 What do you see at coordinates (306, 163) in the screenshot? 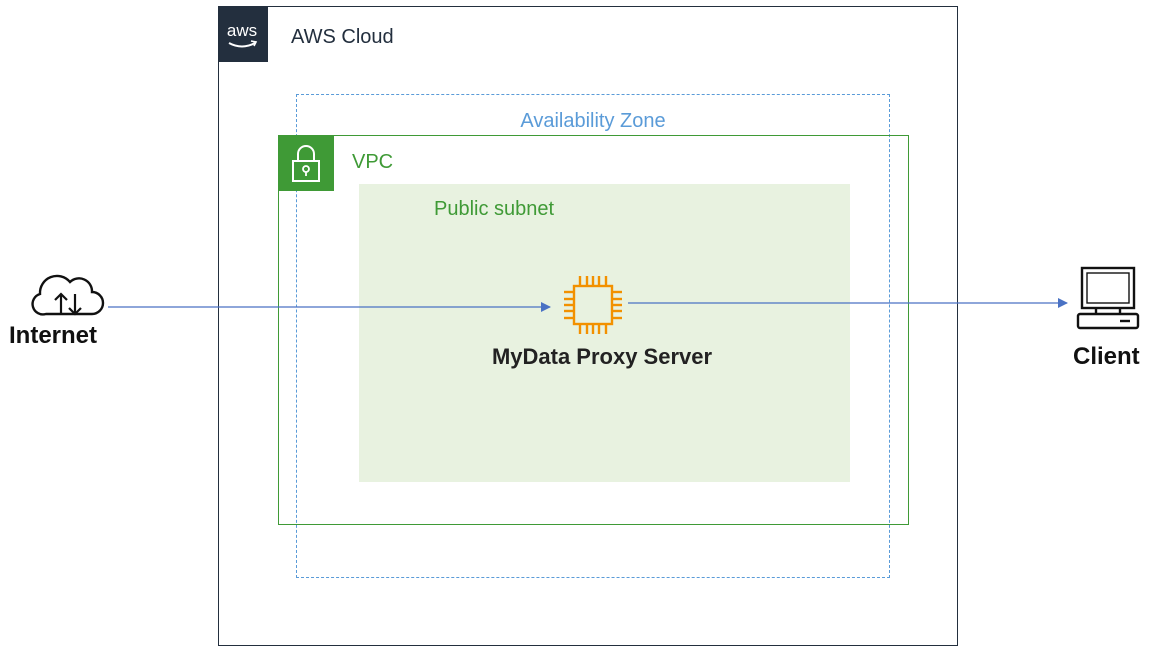
I see `lock-icon` at bounding box center [306, 163].